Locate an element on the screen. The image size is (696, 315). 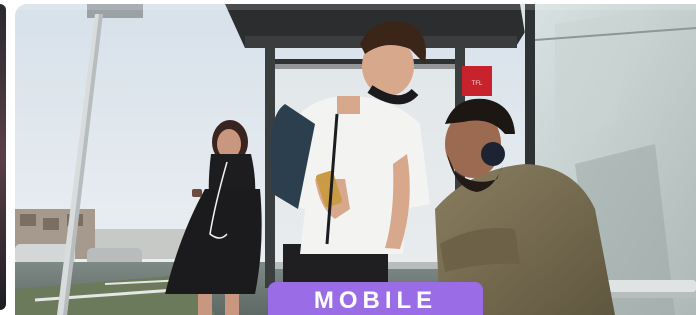
shelter-sign-text: TFL is located at coordinates (477, 84).